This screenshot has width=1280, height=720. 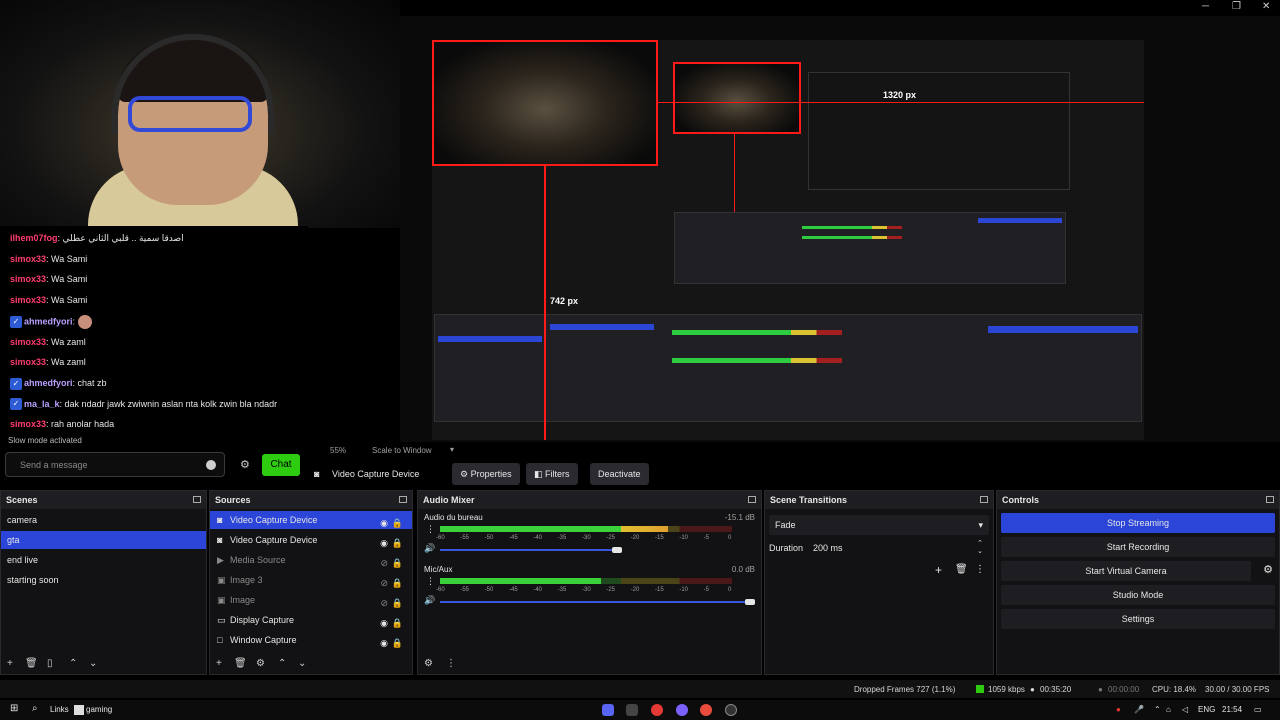 What do you see at coordinates (1118, 709) in the screenshot?
I see `obs-tray-icon: ●` at bounding box center [1118, 709].